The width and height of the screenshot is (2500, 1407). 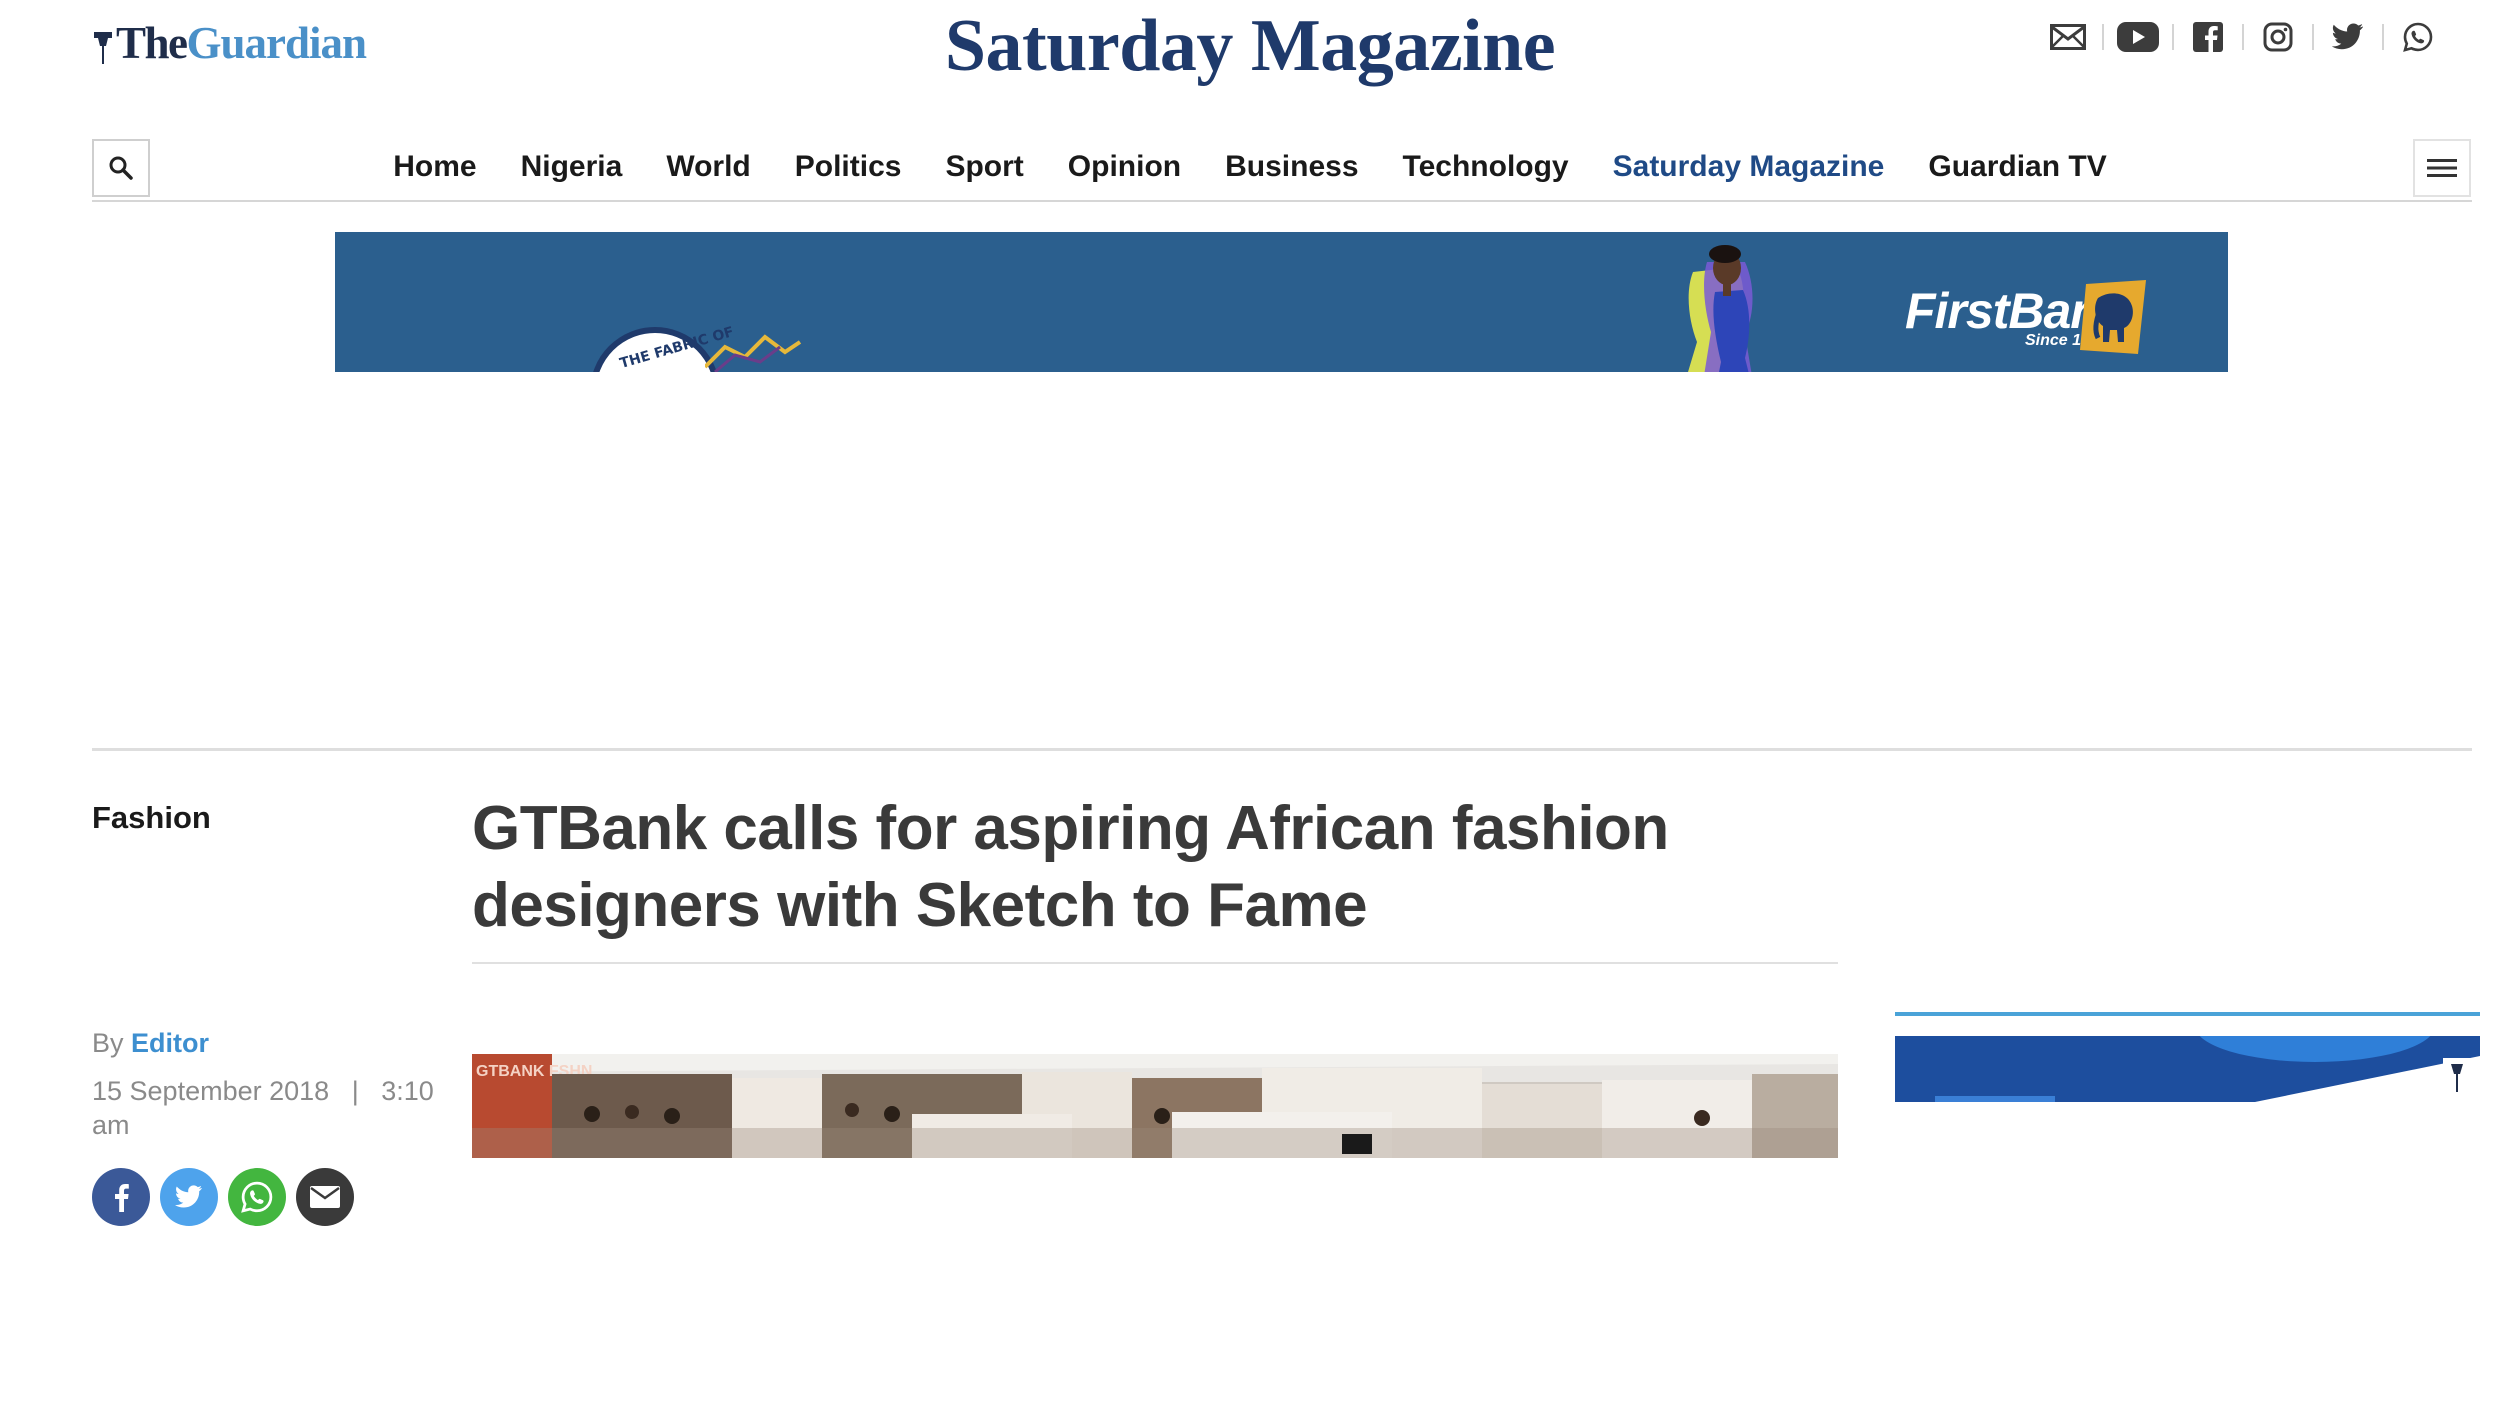 What do you see at coordinates (1124, 167) in the screenshot?
I see `nav-item-opinion: Opinion` at bounding box center [1124, 167].